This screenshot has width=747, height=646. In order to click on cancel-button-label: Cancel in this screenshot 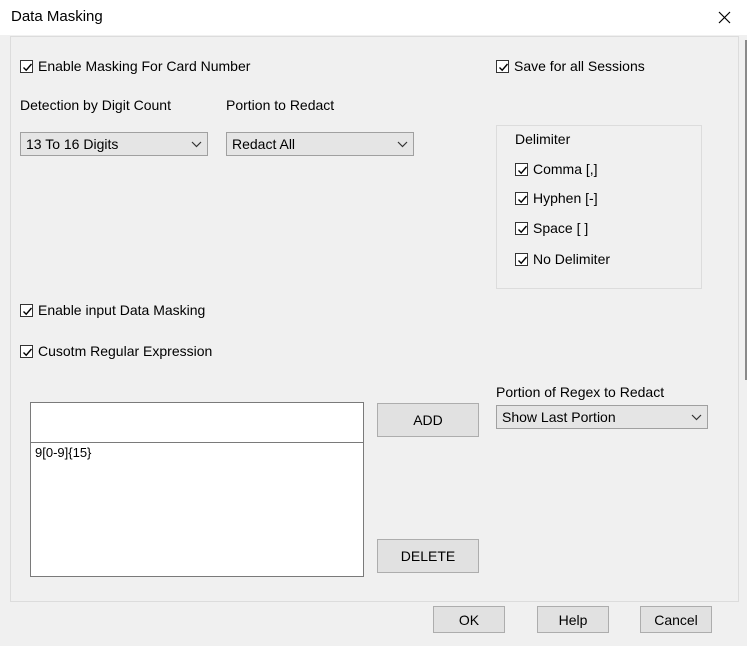, I will do `click(676, 619)`.